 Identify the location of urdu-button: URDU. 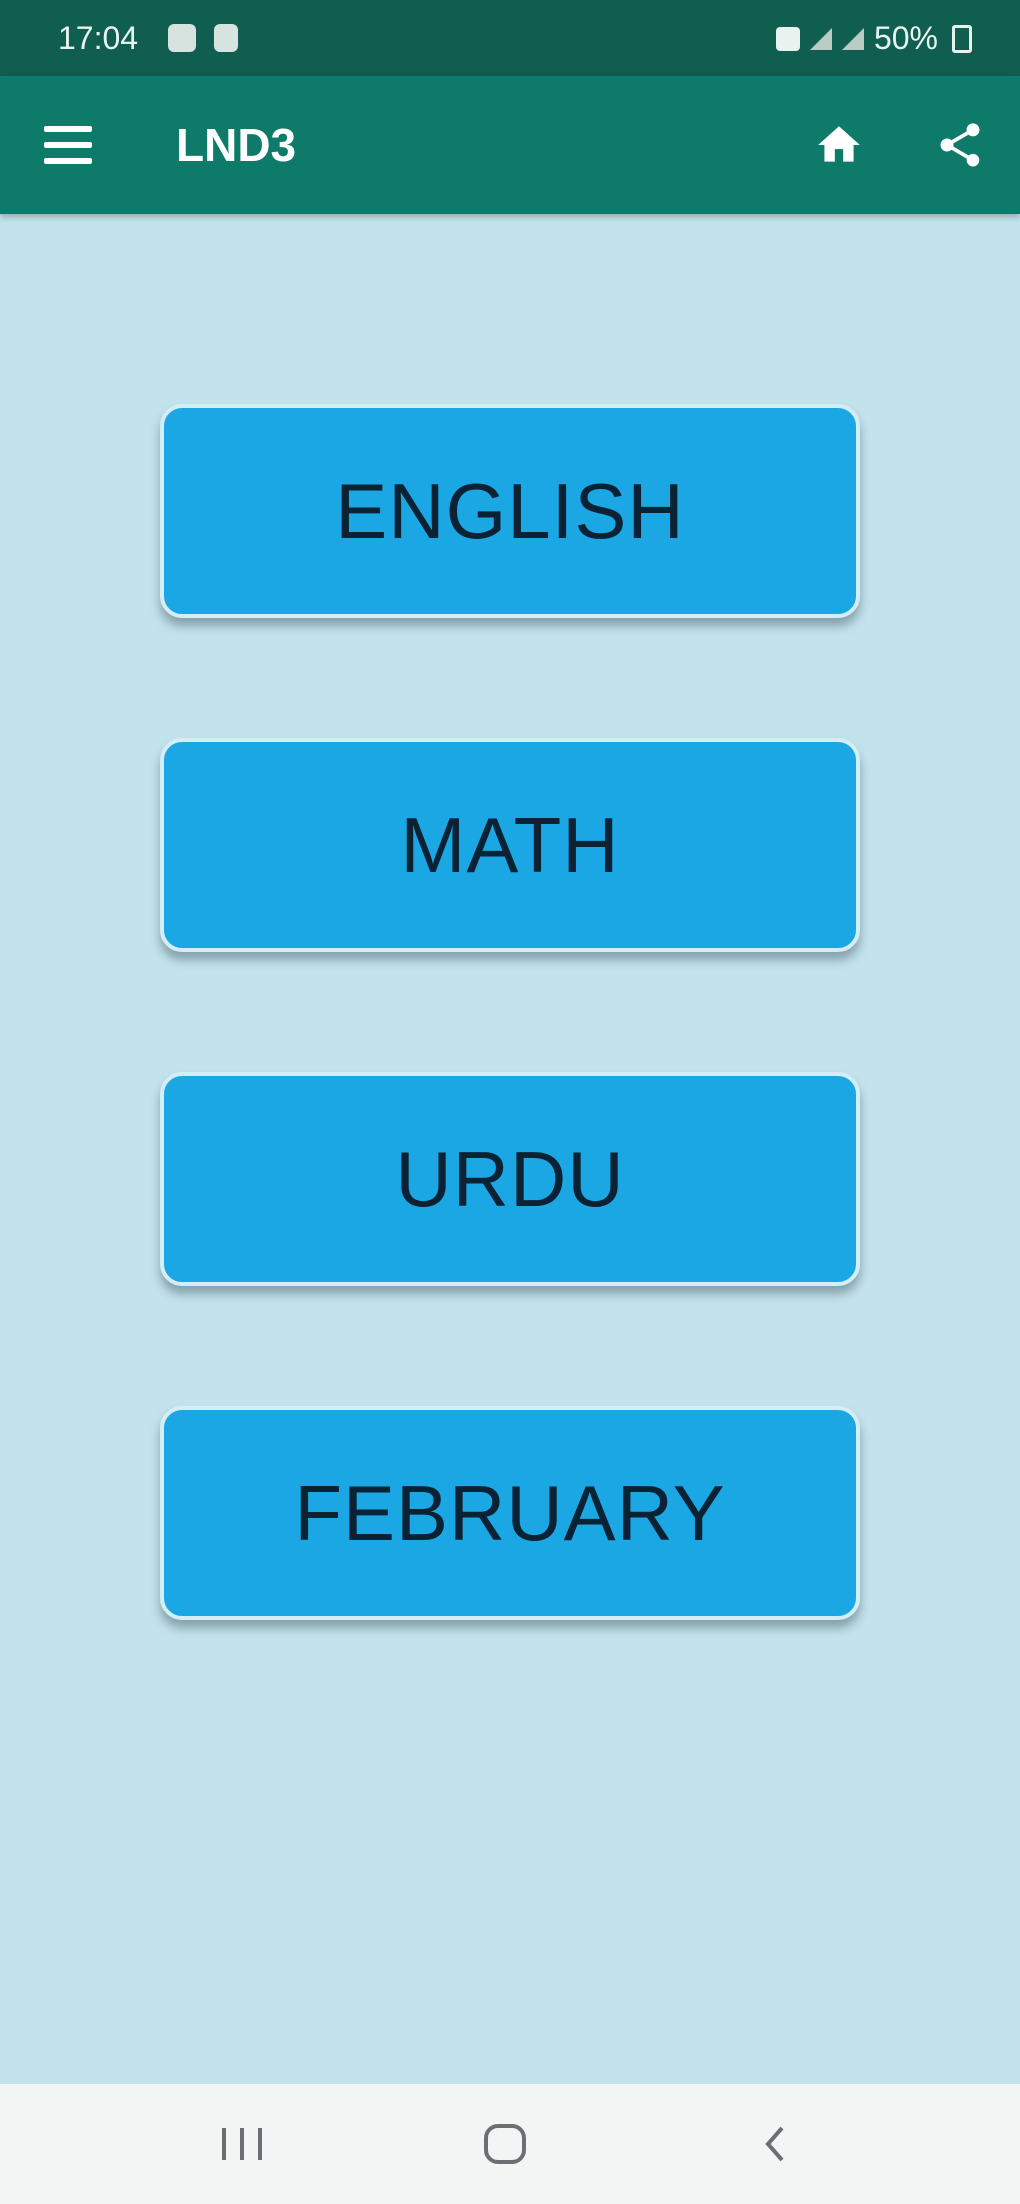
(510, 1179).